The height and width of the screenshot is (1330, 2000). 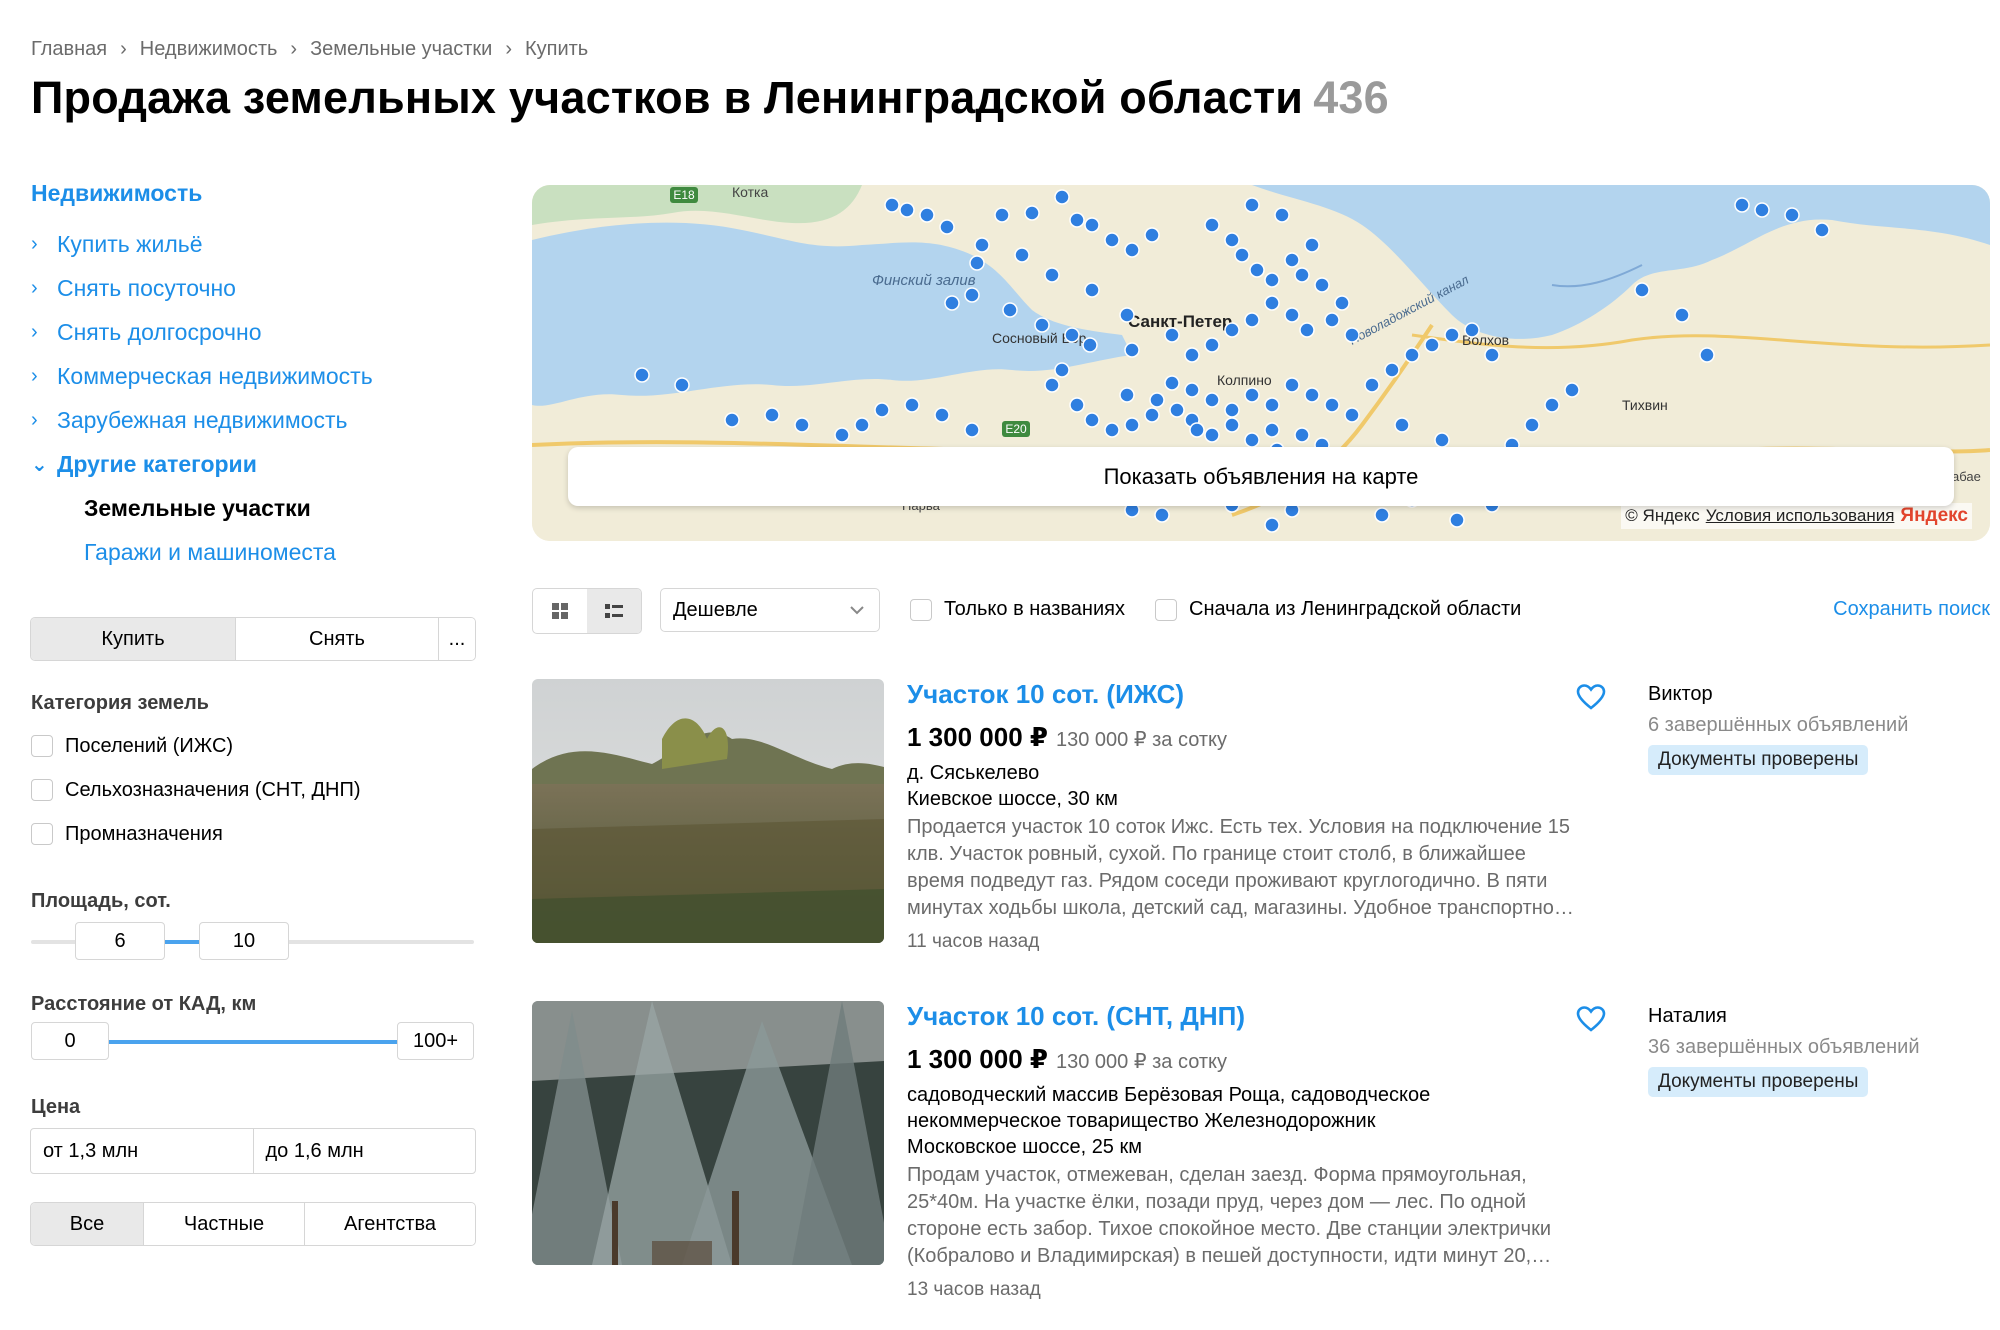 What do you see at coordinates (251, 376) in the screenshot?
I see `nav-item-commercial: › Коммерческая недвижимость` at bounding box center [251, 376].